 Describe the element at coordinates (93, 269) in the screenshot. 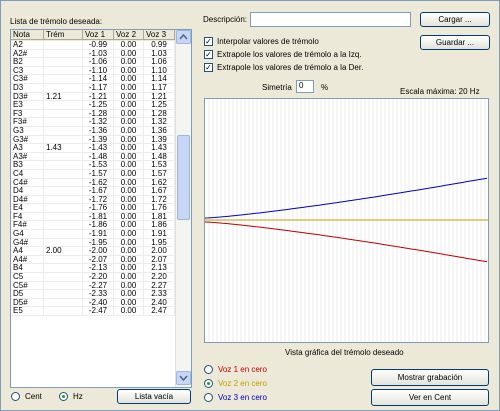

I see `table-row: B4 -2.13 0.00 2.13` at that location.